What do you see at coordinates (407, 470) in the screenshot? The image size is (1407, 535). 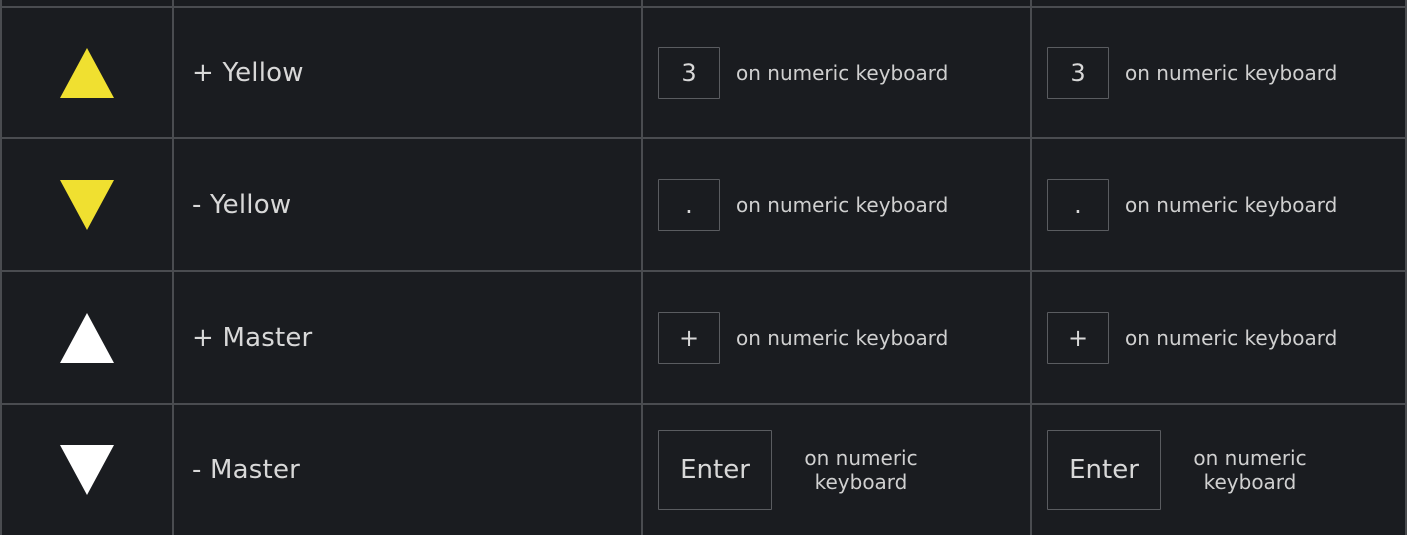 I see `table-row-label-cell: - Master` at bounding box center [407, 470].